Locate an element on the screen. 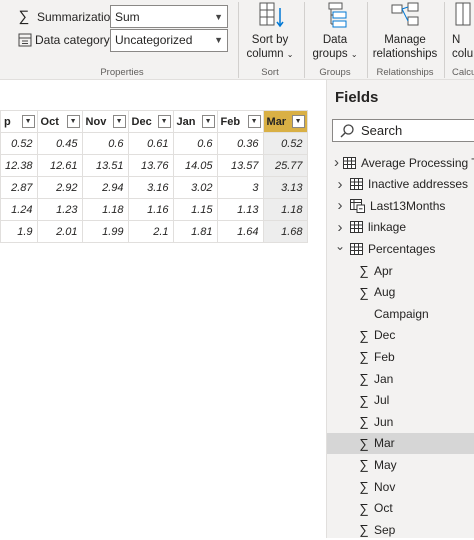 This screenshot has height=540, width=474. summarization-dropdown: Sum ▼ is located at coordinates (169, 16).